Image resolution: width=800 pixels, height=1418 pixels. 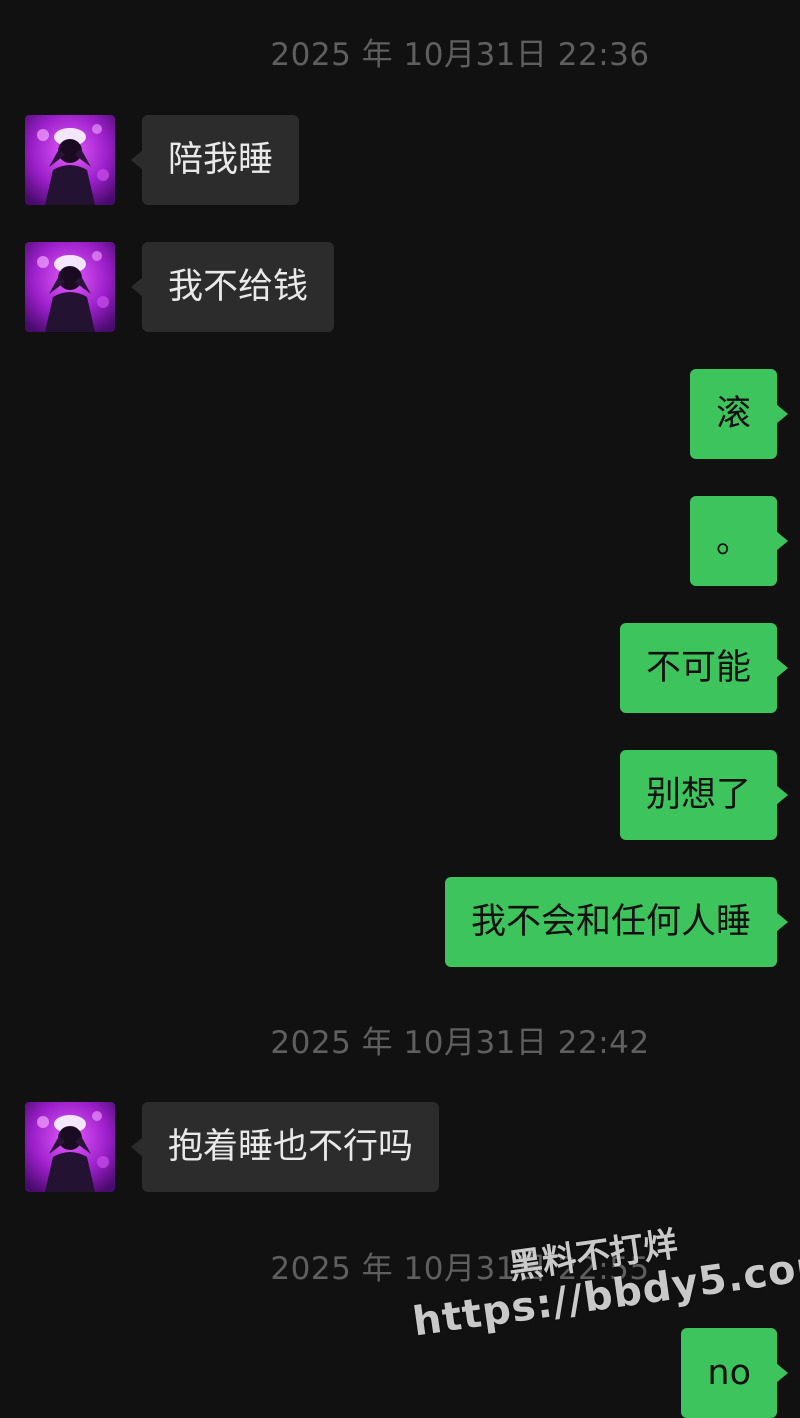 I want to click on outgoing-message-bubble: 我不会和任何人睡, so click(x=616, y=922).